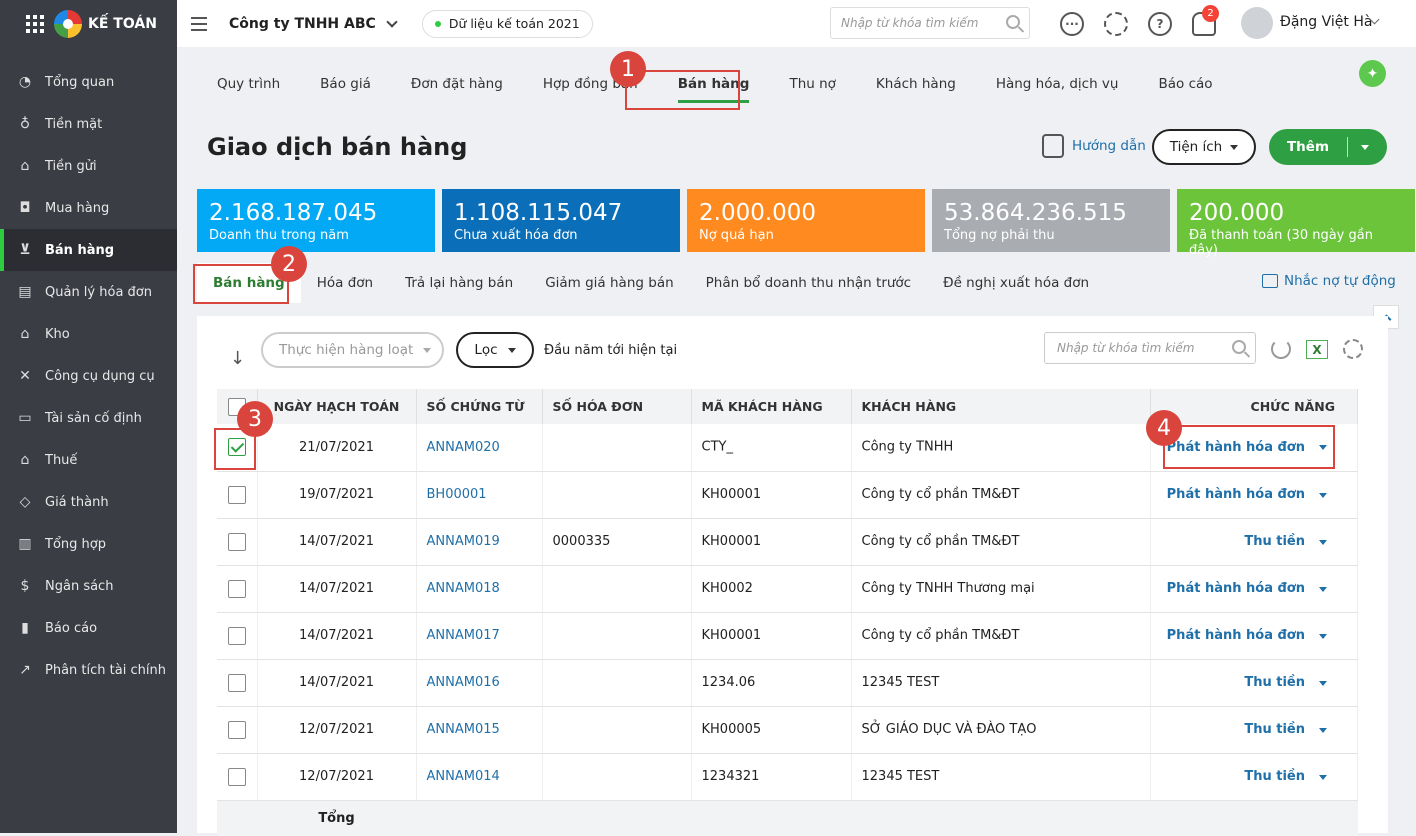  I want to click on cell-doc-link: ANNAM020, so click(479, 448).